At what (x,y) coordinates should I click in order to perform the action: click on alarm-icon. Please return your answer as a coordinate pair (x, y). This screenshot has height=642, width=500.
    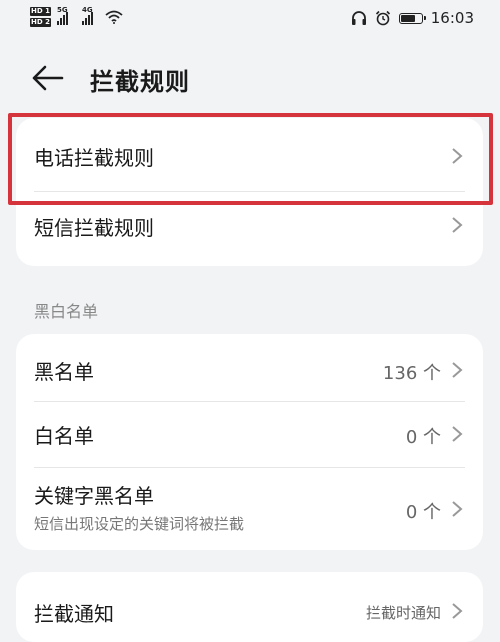
    Looking at the image, I should click on (382, 18).